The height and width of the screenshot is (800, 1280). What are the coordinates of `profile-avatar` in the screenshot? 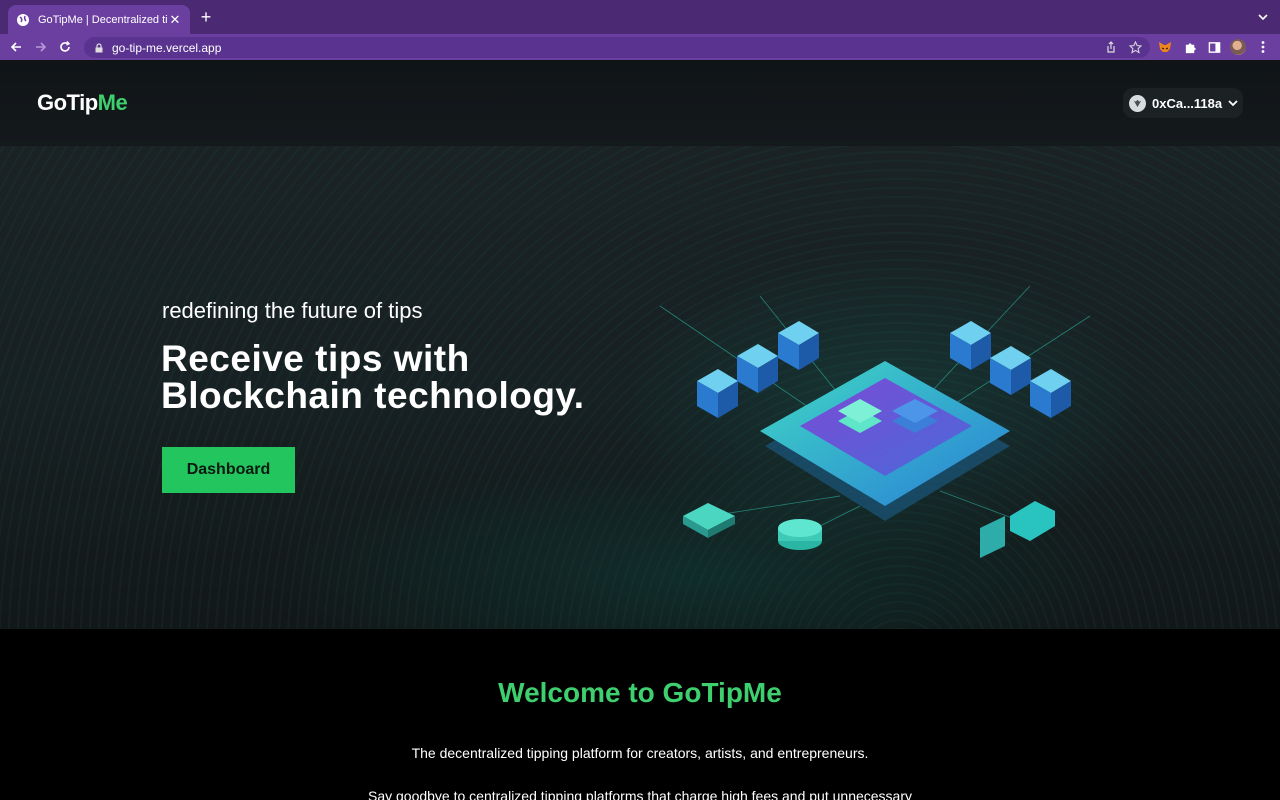 It's located at (1238, 47).